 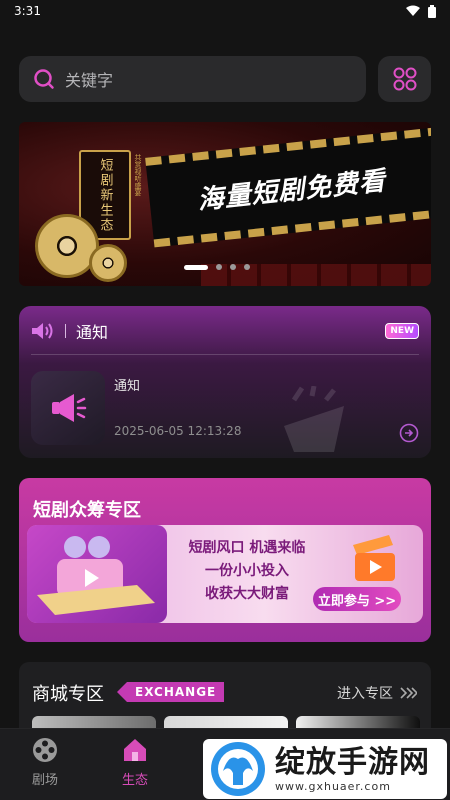 I want to click on site-logo-icon, so click(x=238, y=769).